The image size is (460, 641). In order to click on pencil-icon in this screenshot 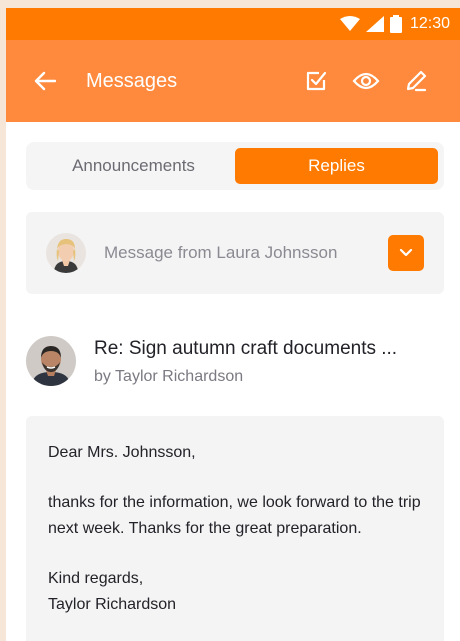, I will do `click(416, 81)`.